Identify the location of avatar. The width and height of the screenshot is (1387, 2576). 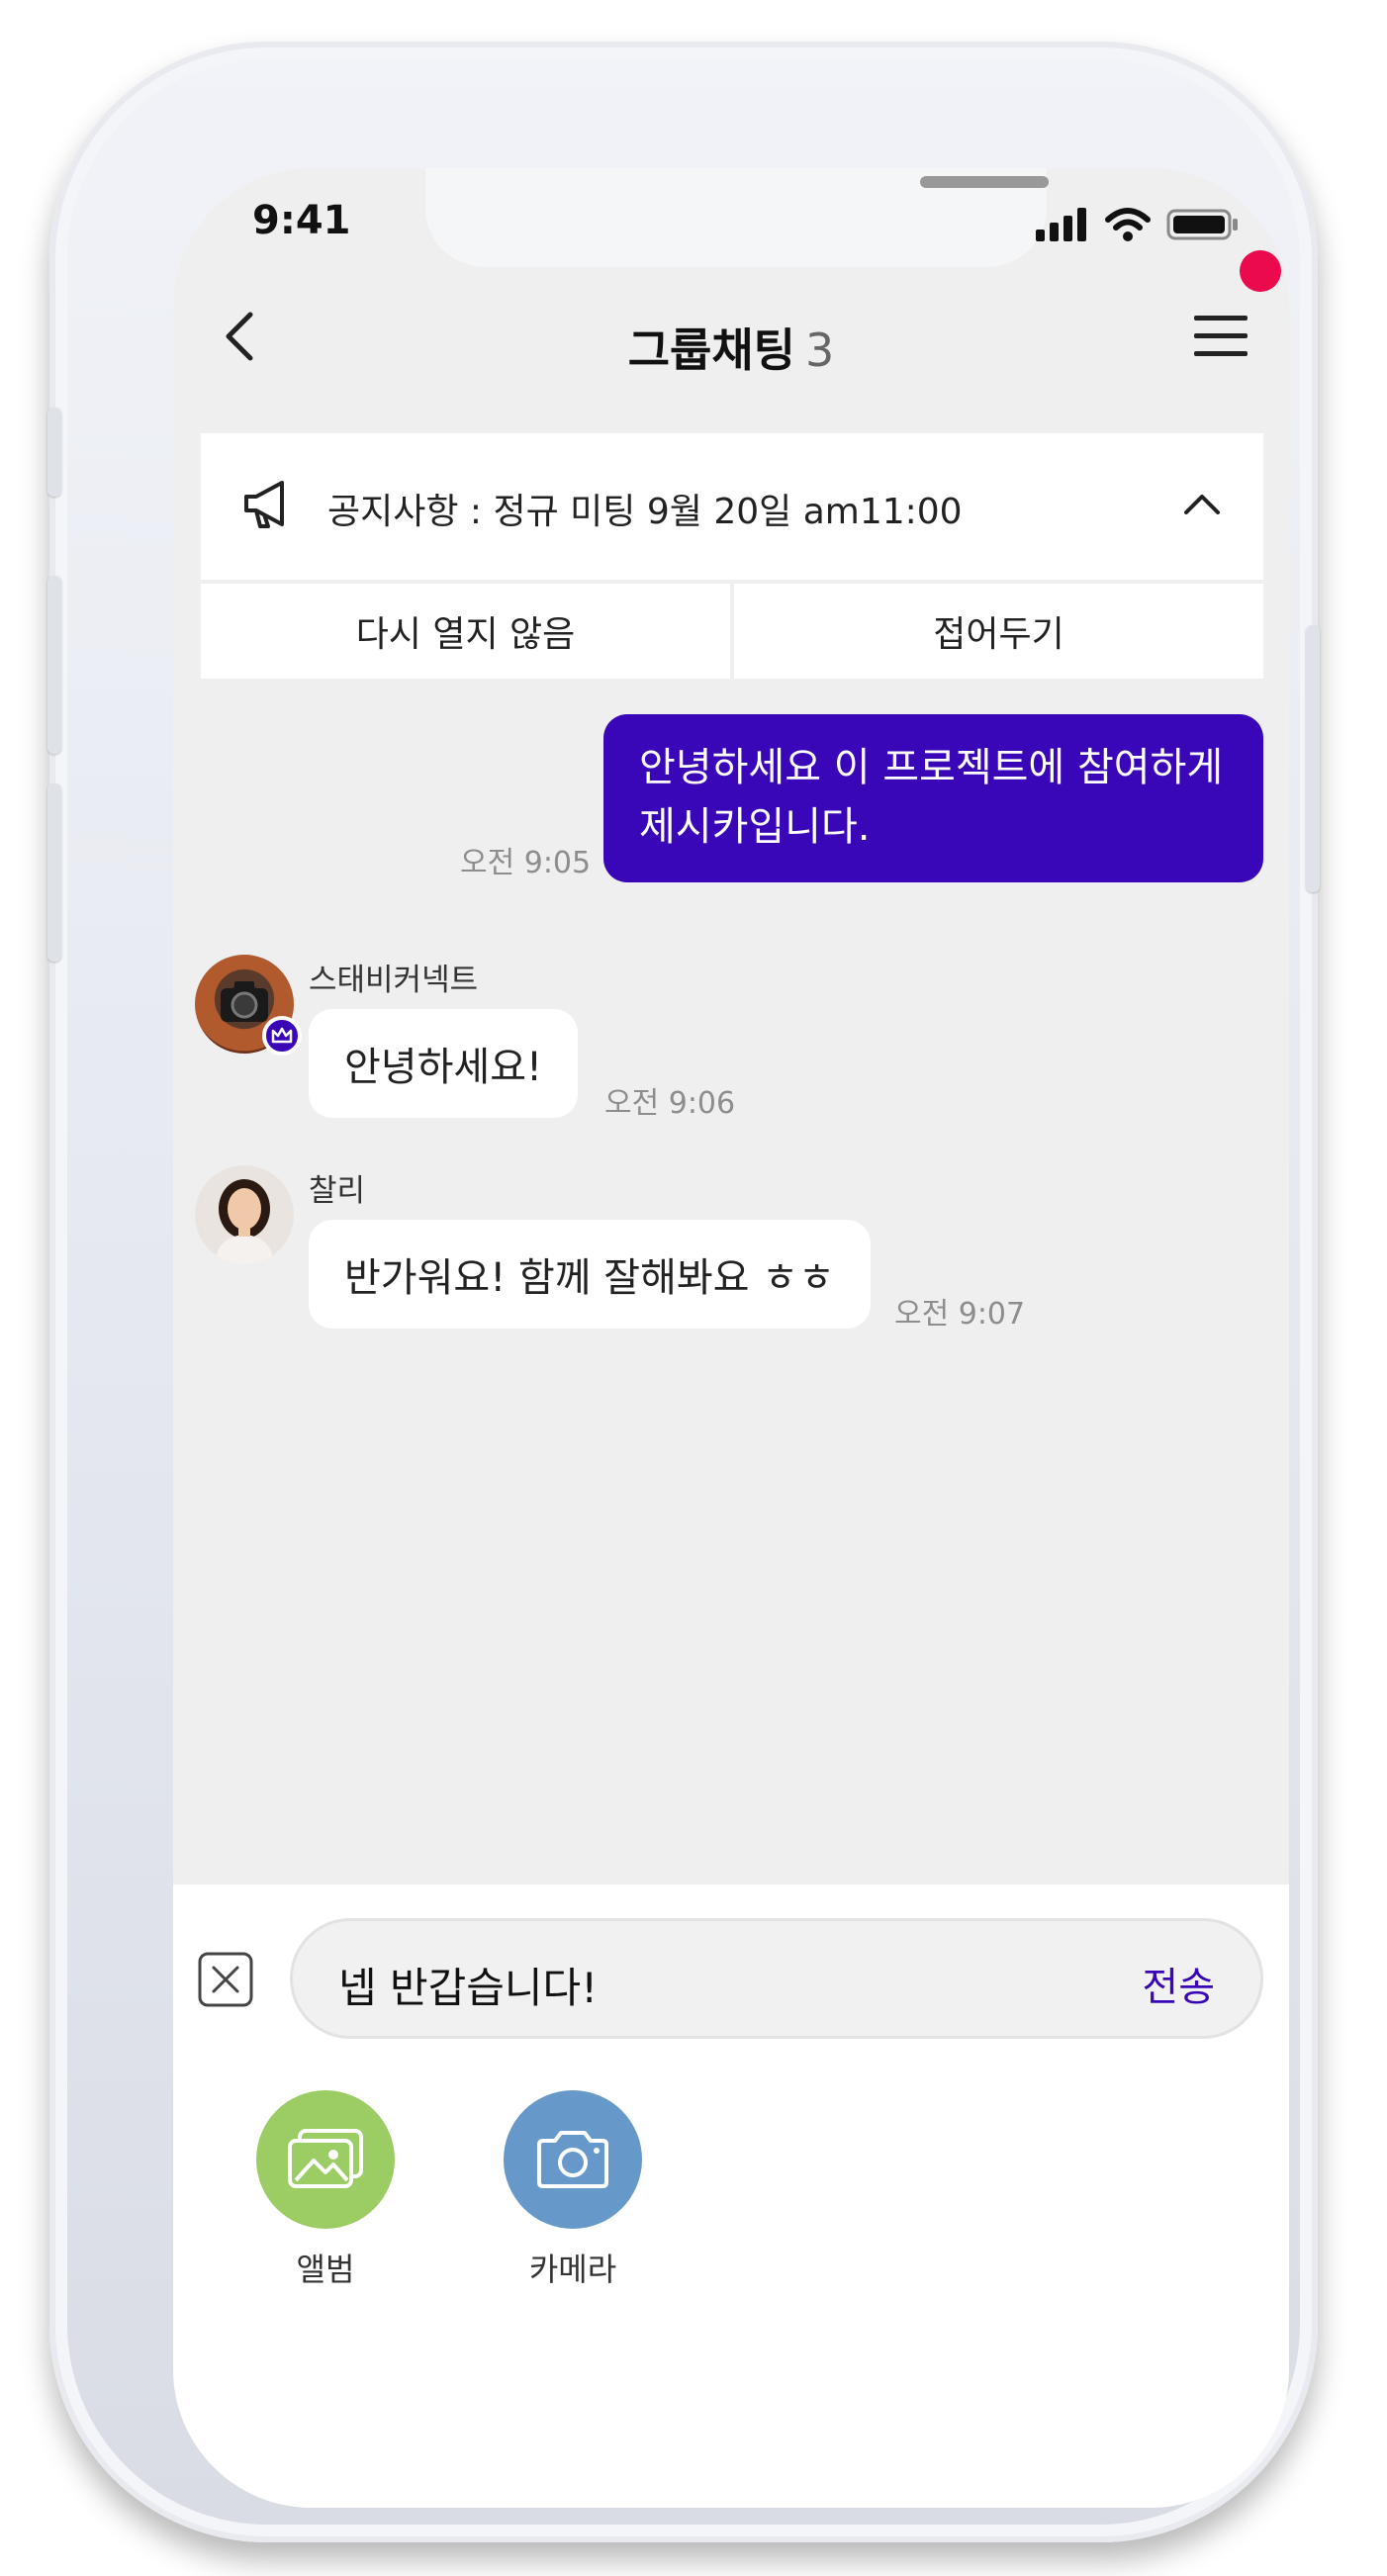
(244, 1214).